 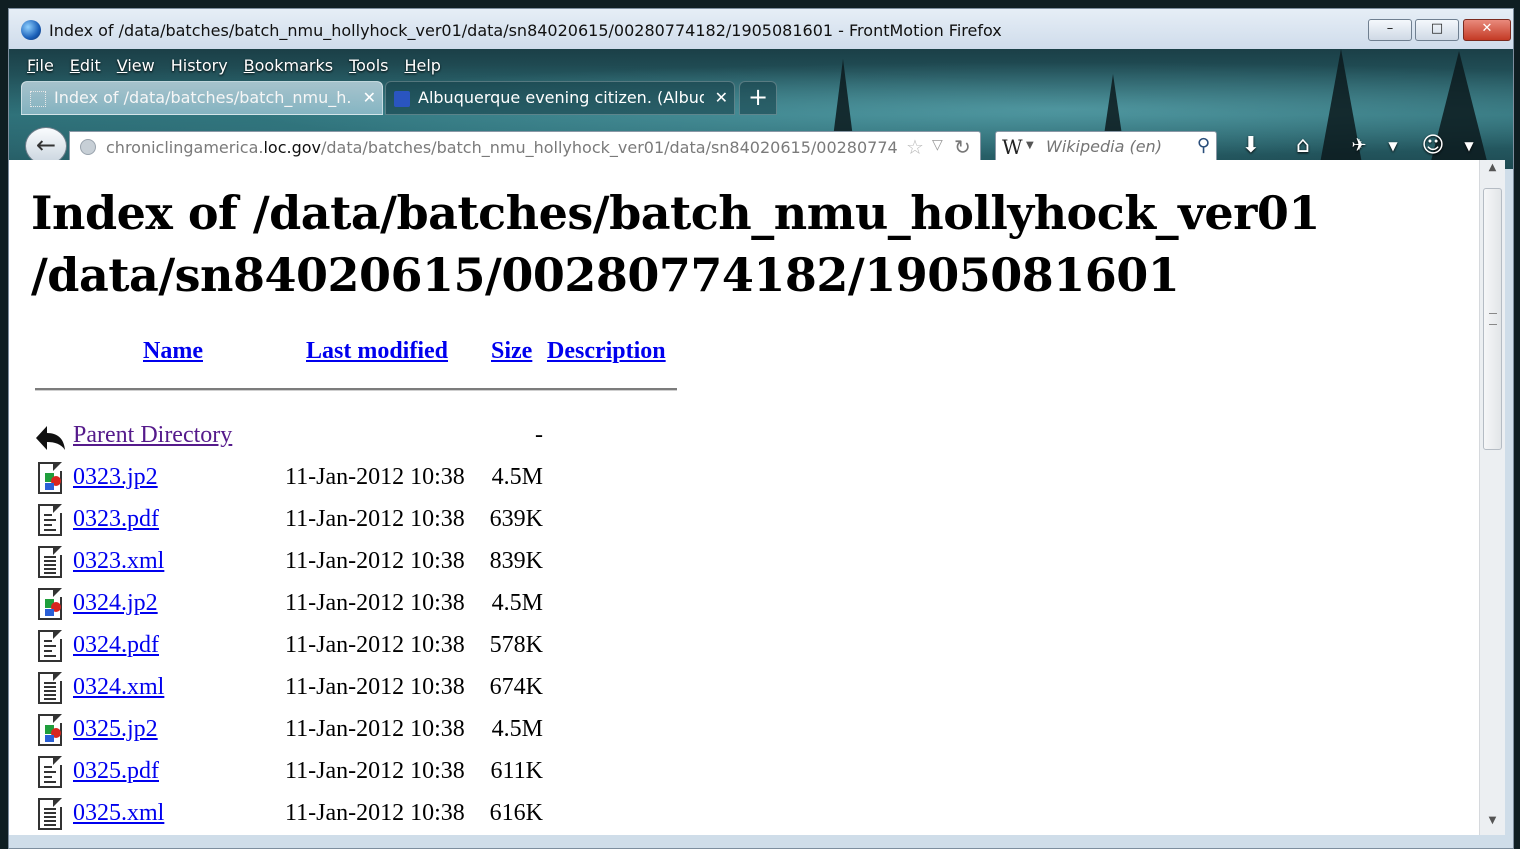 What do you see at coordinates (115, 729) in the screenshot?
I see `file-link: 0325.jp2` at bounding box center [115, 729].